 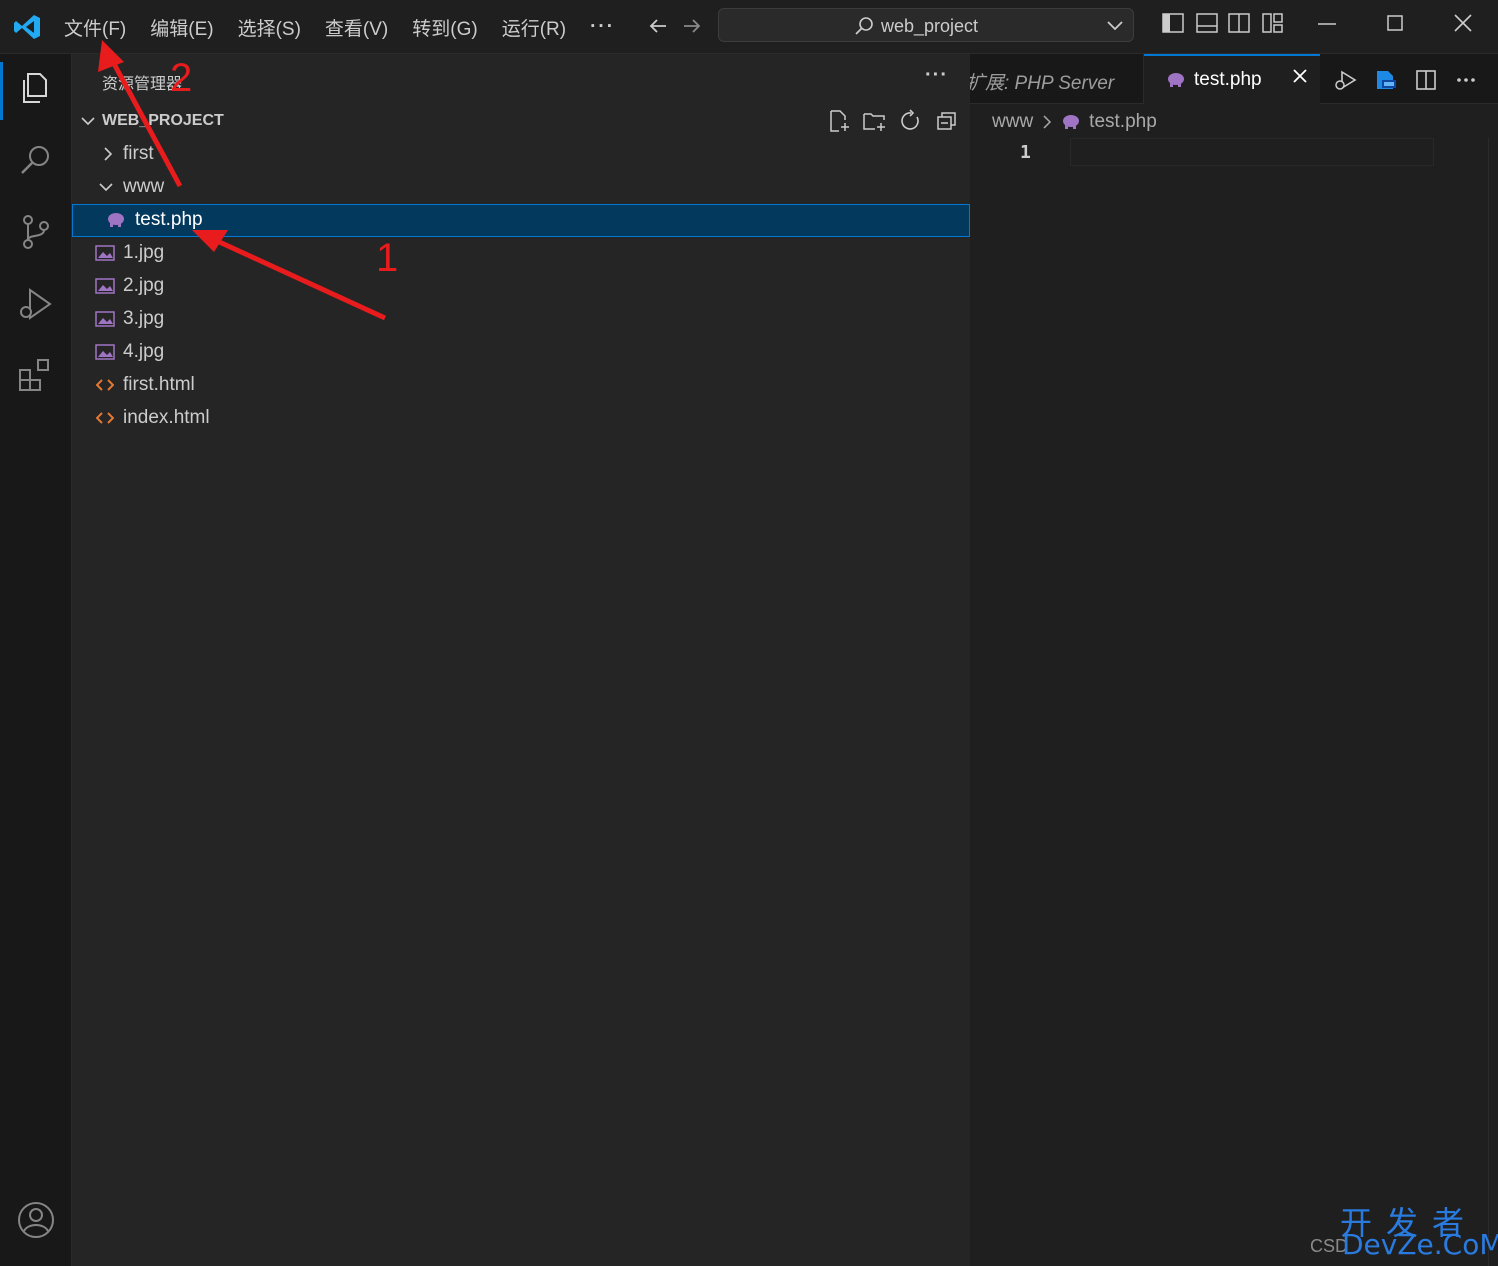 What do you see at coordinates (242, 180) in the screenshot?
I see `annotation-arrows` at bounding box center [242, 180].